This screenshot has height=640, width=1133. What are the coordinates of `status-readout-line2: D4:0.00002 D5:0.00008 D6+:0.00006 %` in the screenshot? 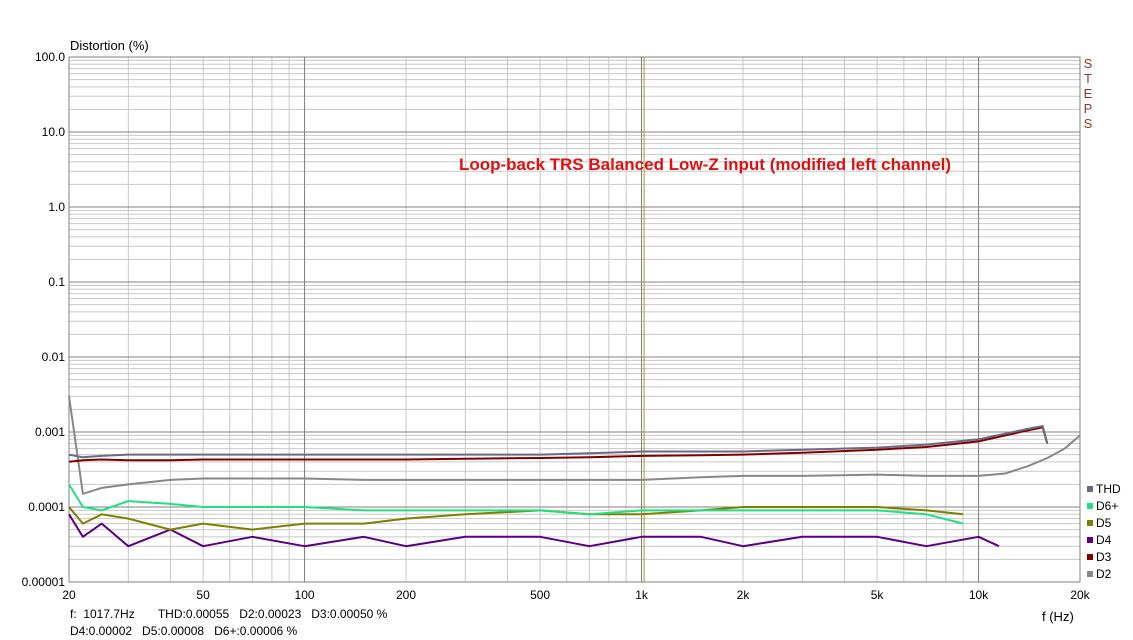 It's located at (184, 631).